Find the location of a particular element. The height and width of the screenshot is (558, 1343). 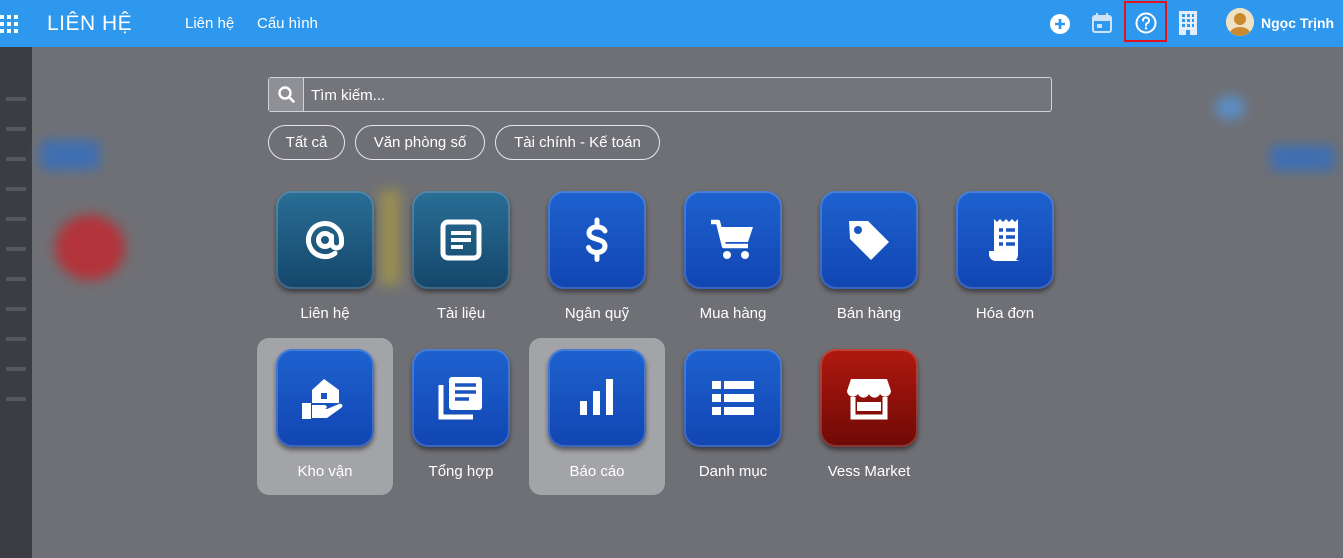

search-button is located at coordinates (286, 94).